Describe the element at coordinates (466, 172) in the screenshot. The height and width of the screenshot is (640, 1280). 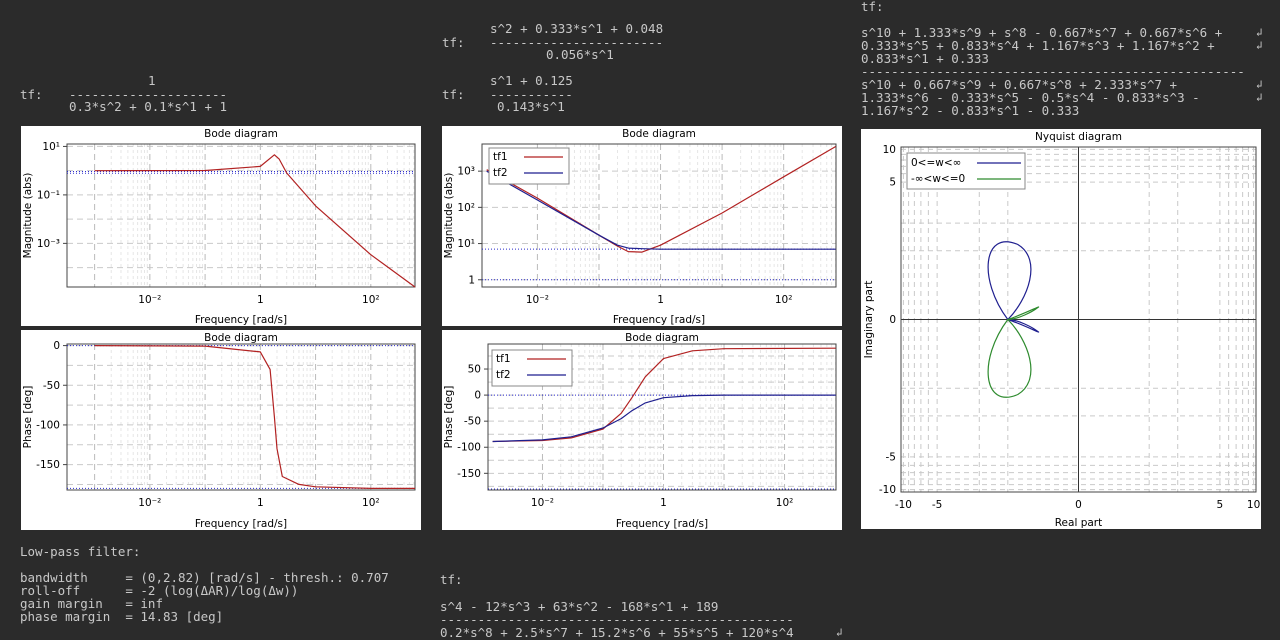
I see `y-tick-label: 10³` at that location.